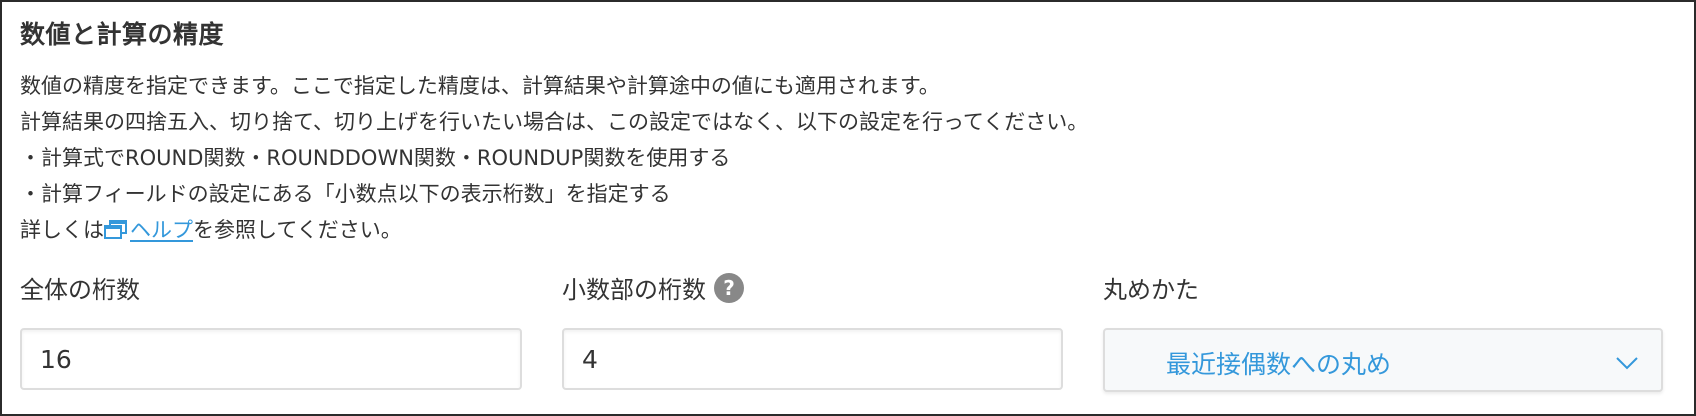 The width and height of the screenshot is (1696, 416). What do you see at coordinates (812, 359) in the screenshot?
I see `decimal-digits-input` at bounding box center [812, 359].